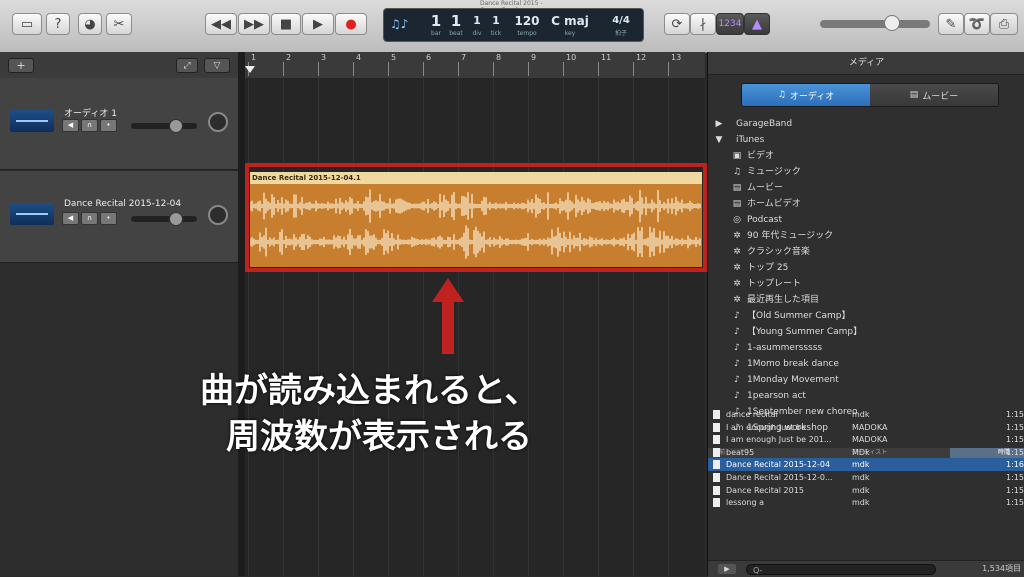 This screenshot has width=1024, height=577. Describe the element at coordinates (730, 24) in the screenshot. I see `count-in-button: 1234` at that location.